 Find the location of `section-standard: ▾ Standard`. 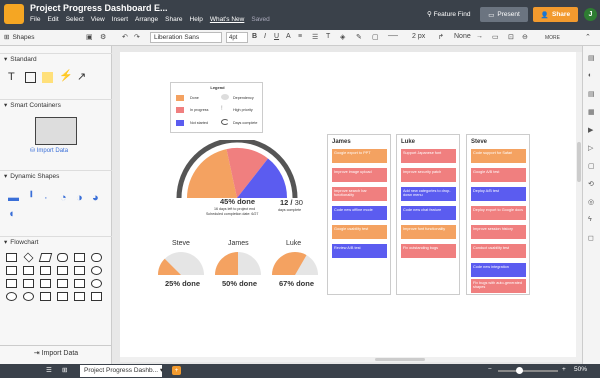

section-standard: ▾ Standard is located at coordinates (56, 59).